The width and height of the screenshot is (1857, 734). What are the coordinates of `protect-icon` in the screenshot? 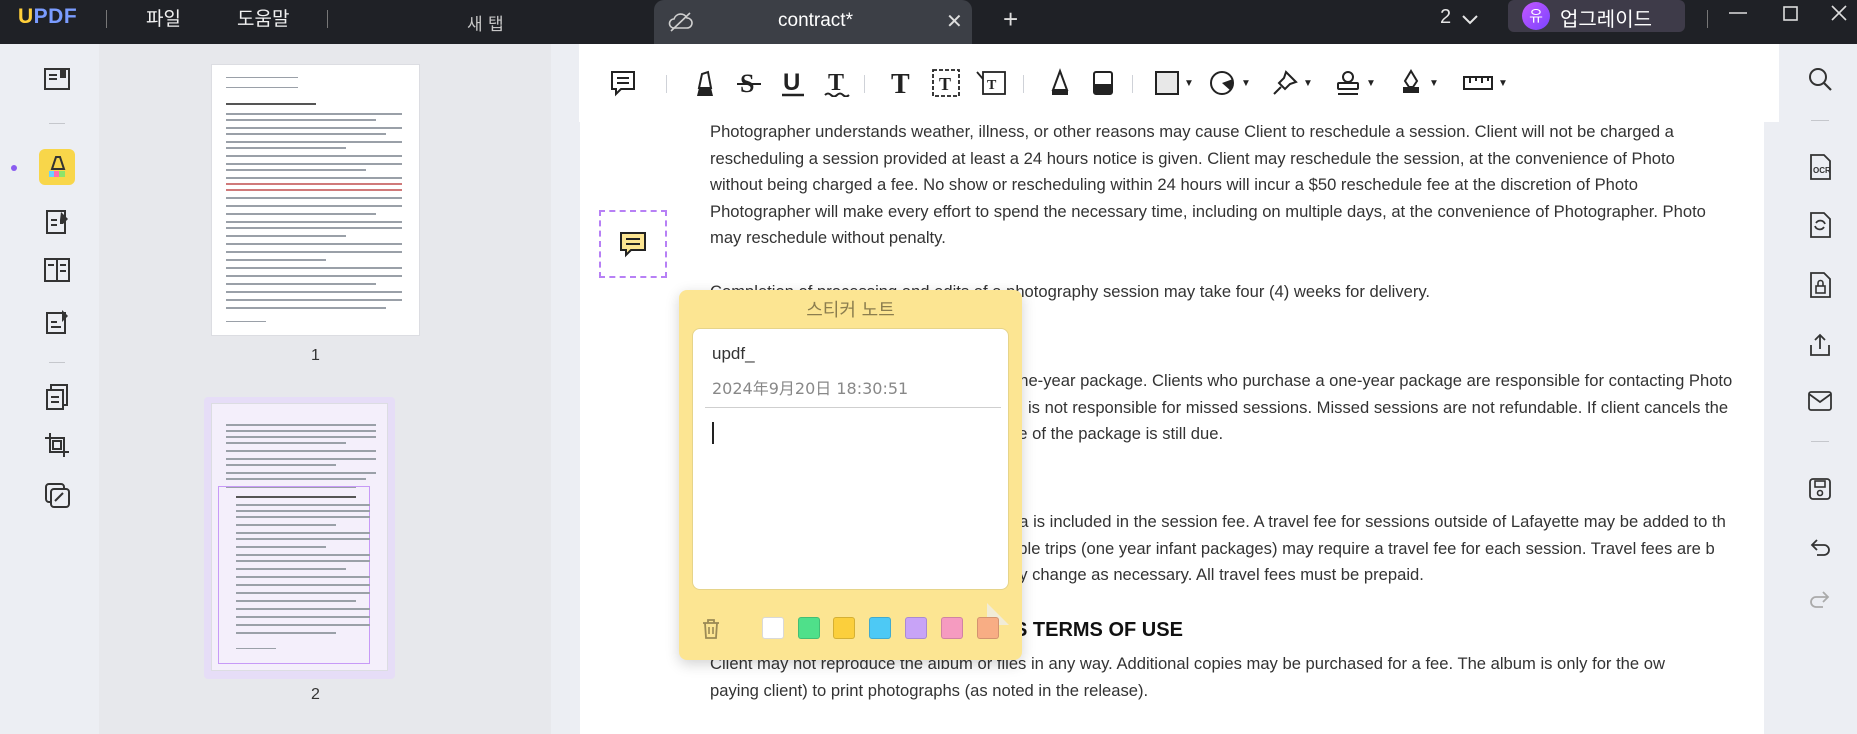 It's located at (1820, 285).